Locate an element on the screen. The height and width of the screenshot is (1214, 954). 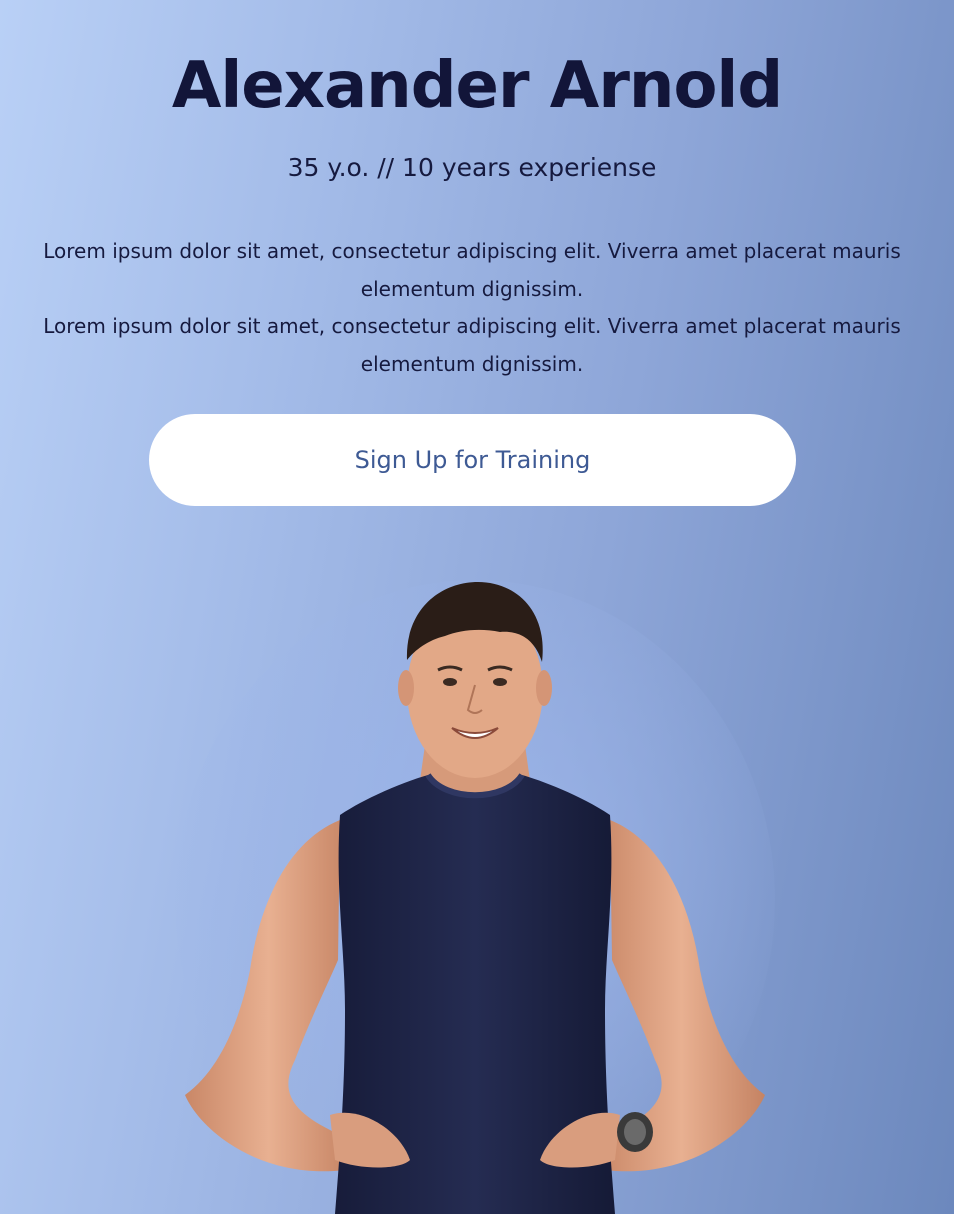
trainer-name: Alexander Arnold is located at coordinates (477, 86).